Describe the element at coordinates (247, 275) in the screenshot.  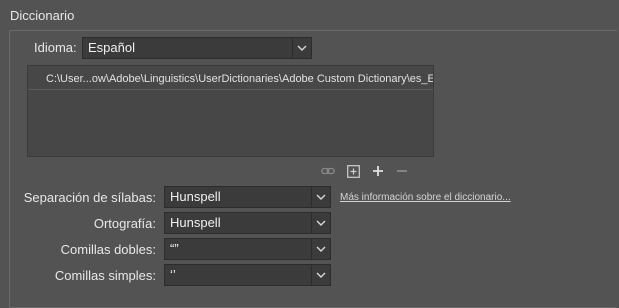
I see `single-quotes-select: ‘’` at that location.